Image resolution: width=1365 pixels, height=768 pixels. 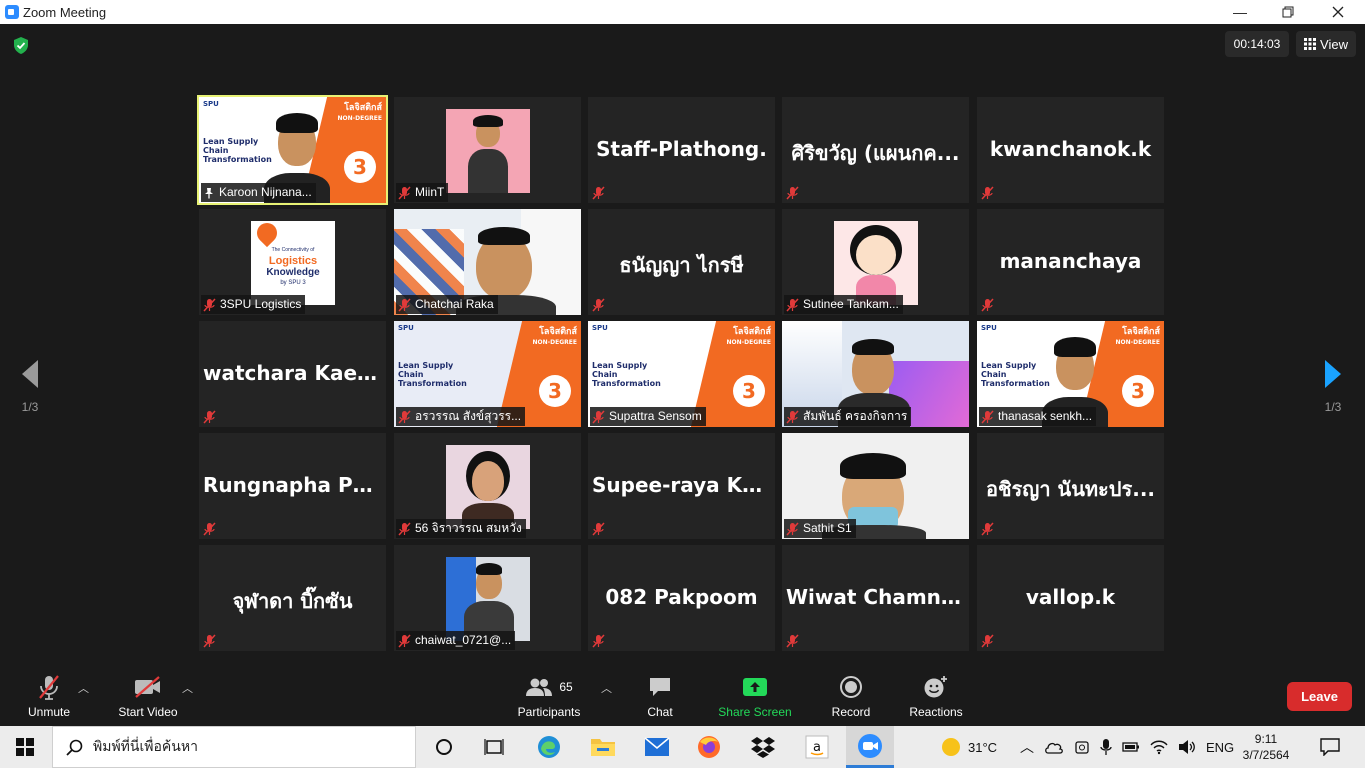 I want to click on slide-title: โลจิสติกส์ NON-DEGREE, so click(x=1138, y=337).